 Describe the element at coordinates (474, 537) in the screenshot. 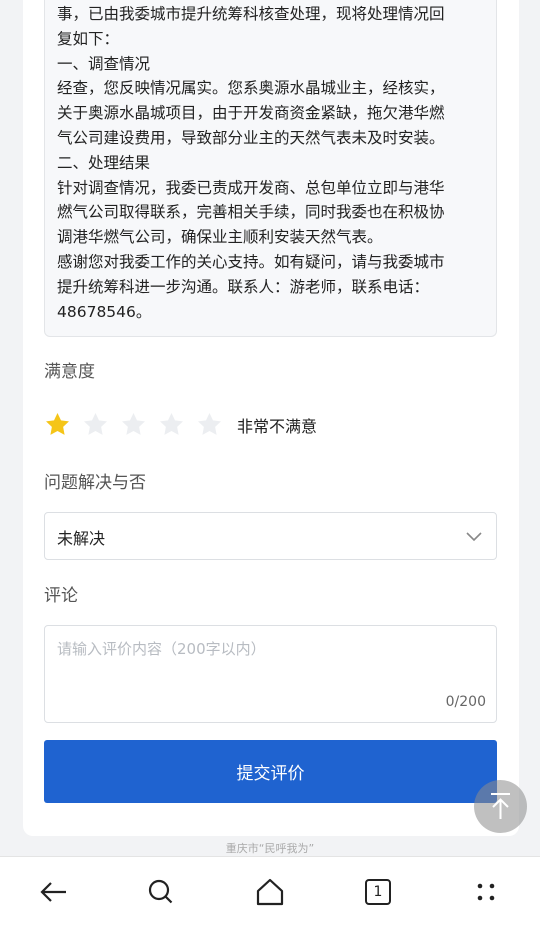

I see `chevron-down-icon` at that location.